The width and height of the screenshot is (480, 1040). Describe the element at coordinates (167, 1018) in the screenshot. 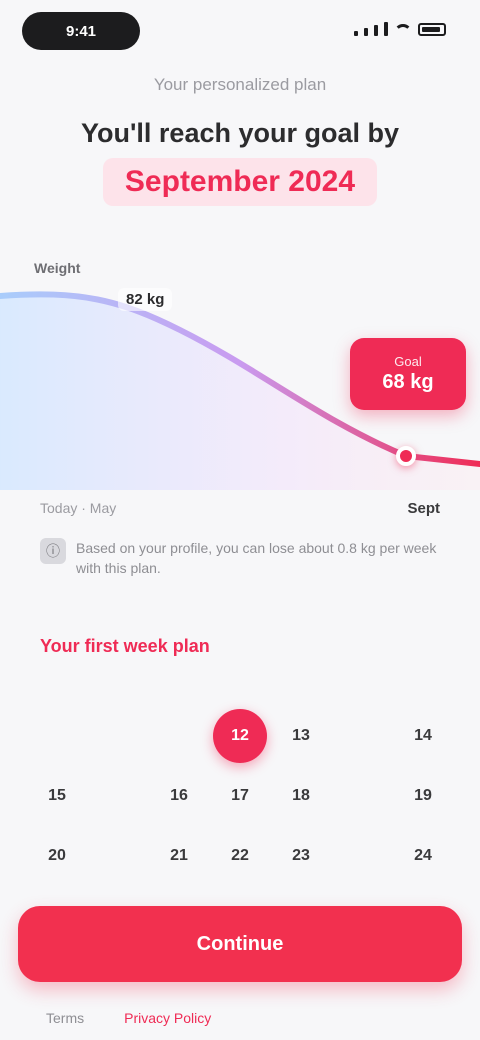

I see `privacy-link: Privacy Policy` at that location.